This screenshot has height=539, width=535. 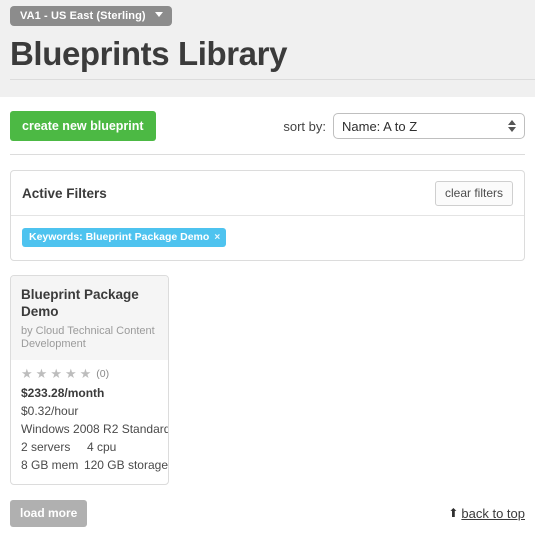 What do you see at coordinates (94, 429) in the screenshot?
I see `operating-system: Windows 2008 R2 Standard 64-bit` at bounding box center [94, 429].